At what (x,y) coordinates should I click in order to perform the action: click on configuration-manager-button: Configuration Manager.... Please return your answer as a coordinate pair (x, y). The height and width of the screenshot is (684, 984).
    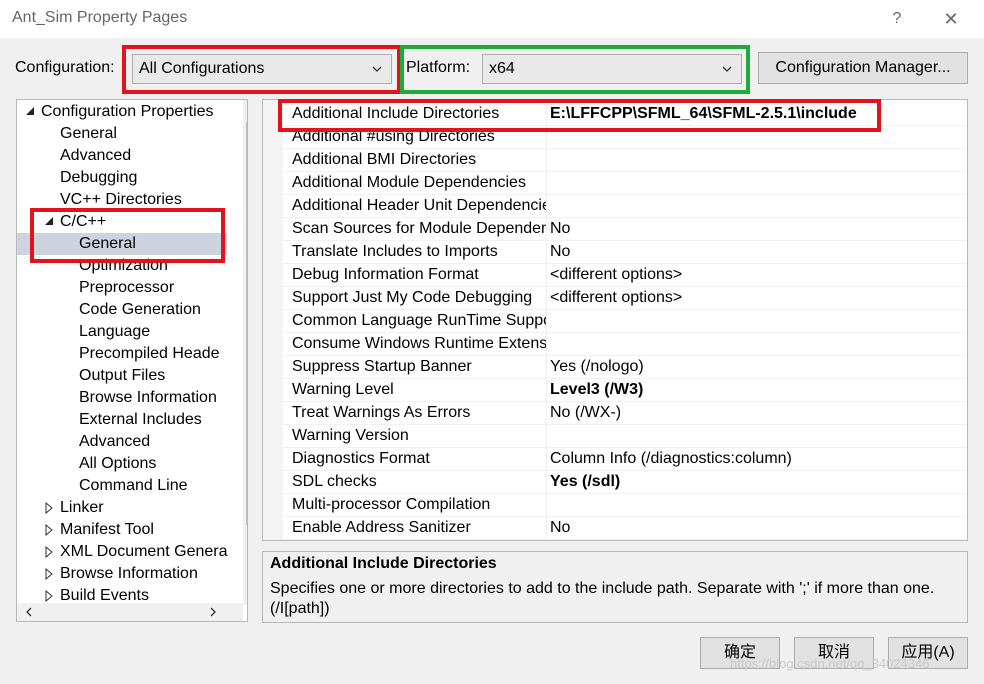
    Looking at the image, I should click on (863, 68).